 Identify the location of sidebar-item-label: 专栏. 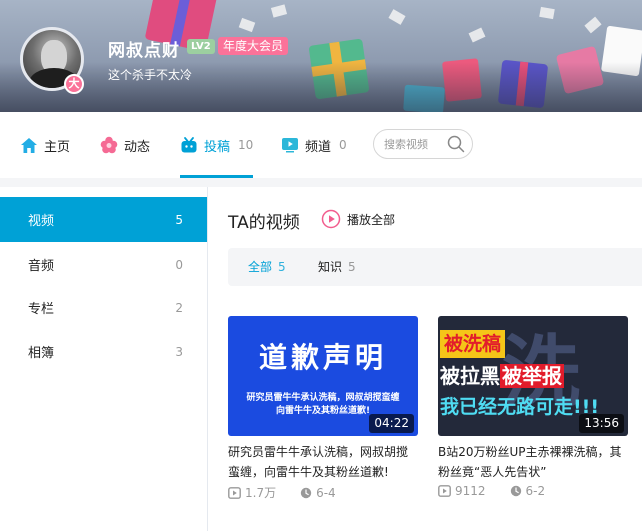
(41, 309).